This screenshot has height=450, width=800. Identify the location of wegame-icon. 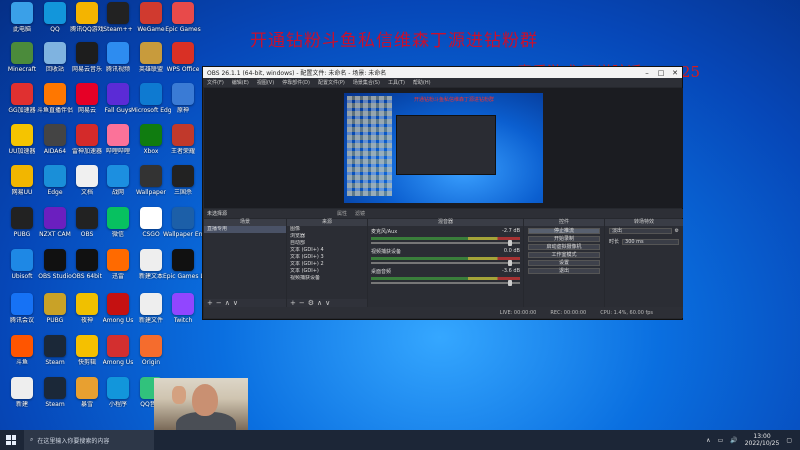
(151, 13).